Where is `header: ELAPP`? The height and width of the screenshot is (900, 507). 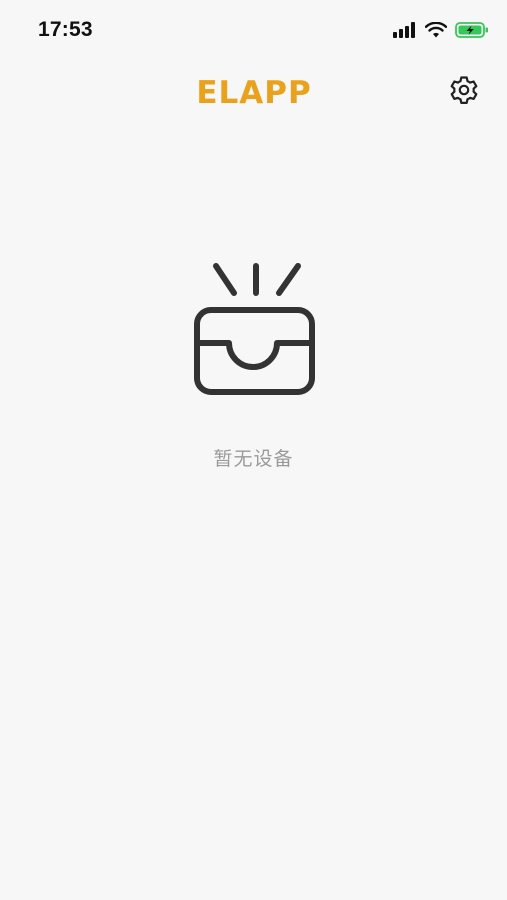 header: ELAPP is located at coordinates (253, 92).